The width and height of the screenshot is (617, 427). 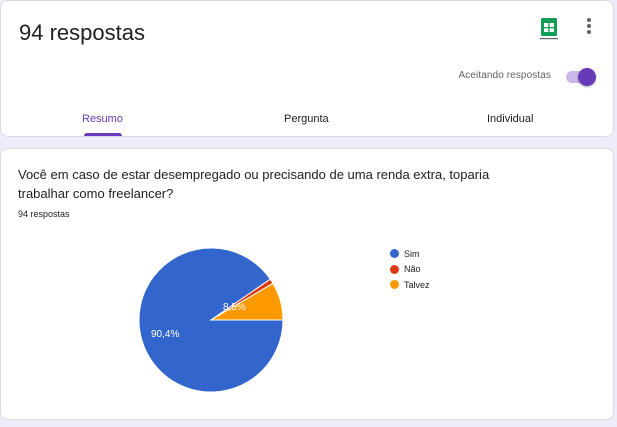 I want to click on tab-individual: Individual, so click(x=510, y=119).